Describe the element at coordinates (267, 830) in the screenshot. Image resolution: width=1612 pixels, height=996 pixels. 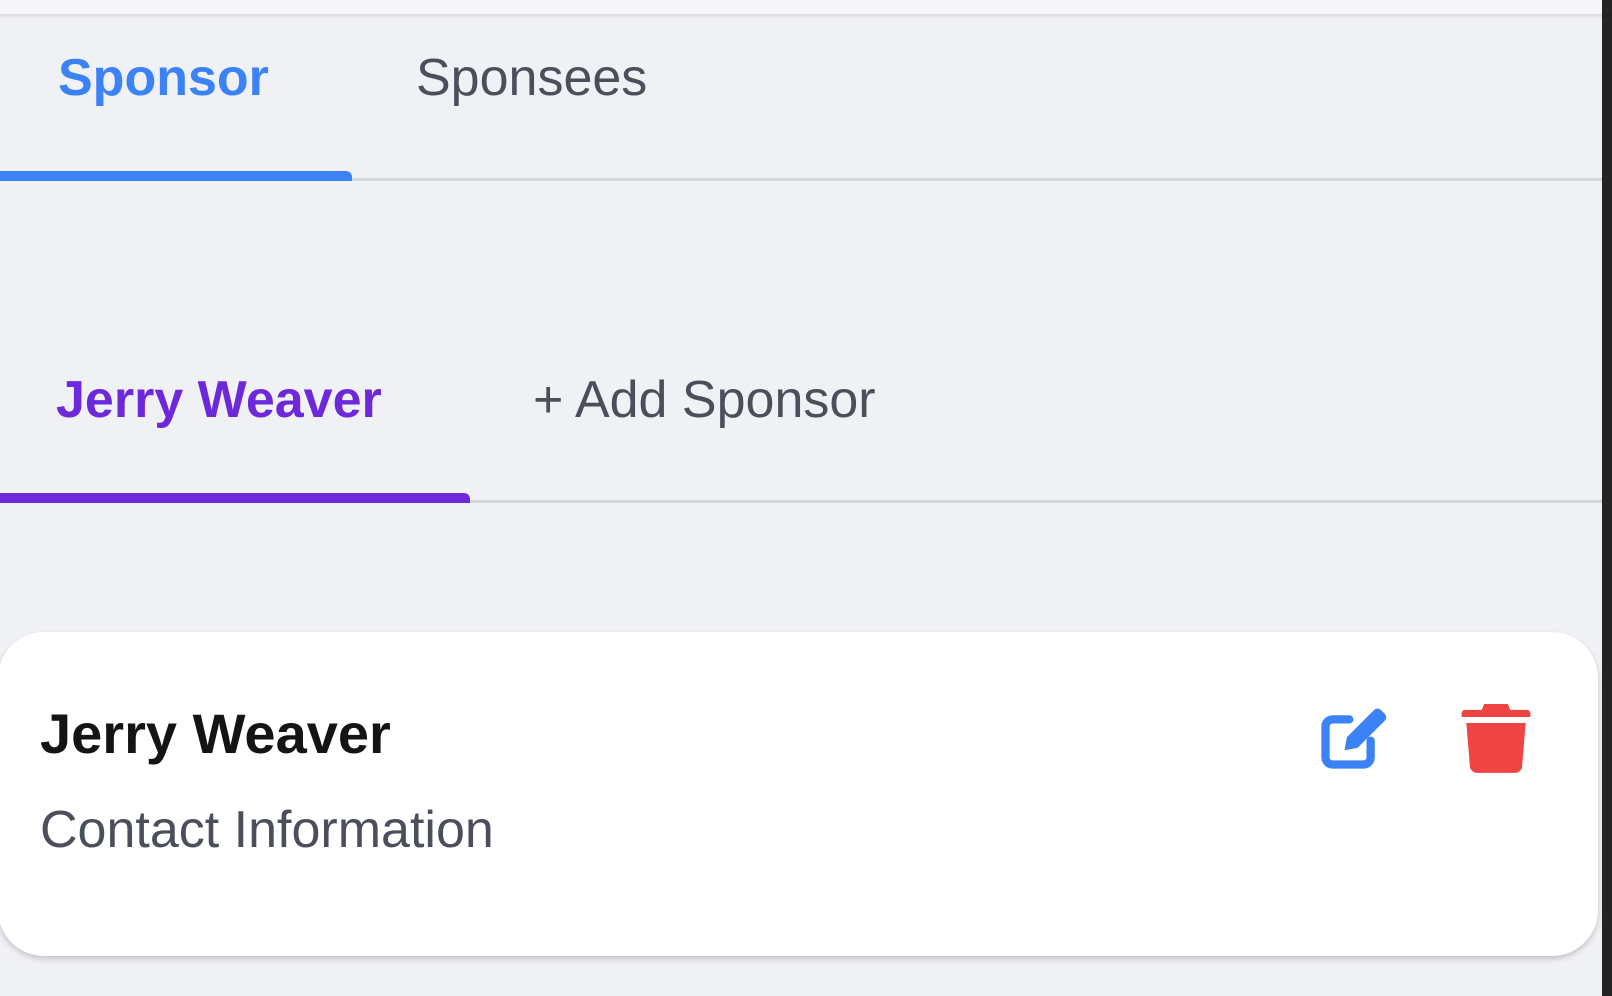
I see `contact-information-label: Contact Information` at that location.